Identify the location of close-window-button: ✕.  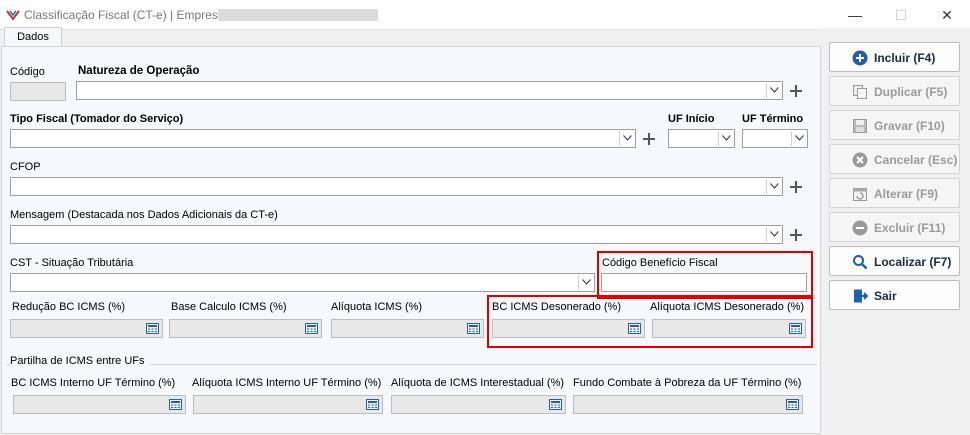
(947, 15).